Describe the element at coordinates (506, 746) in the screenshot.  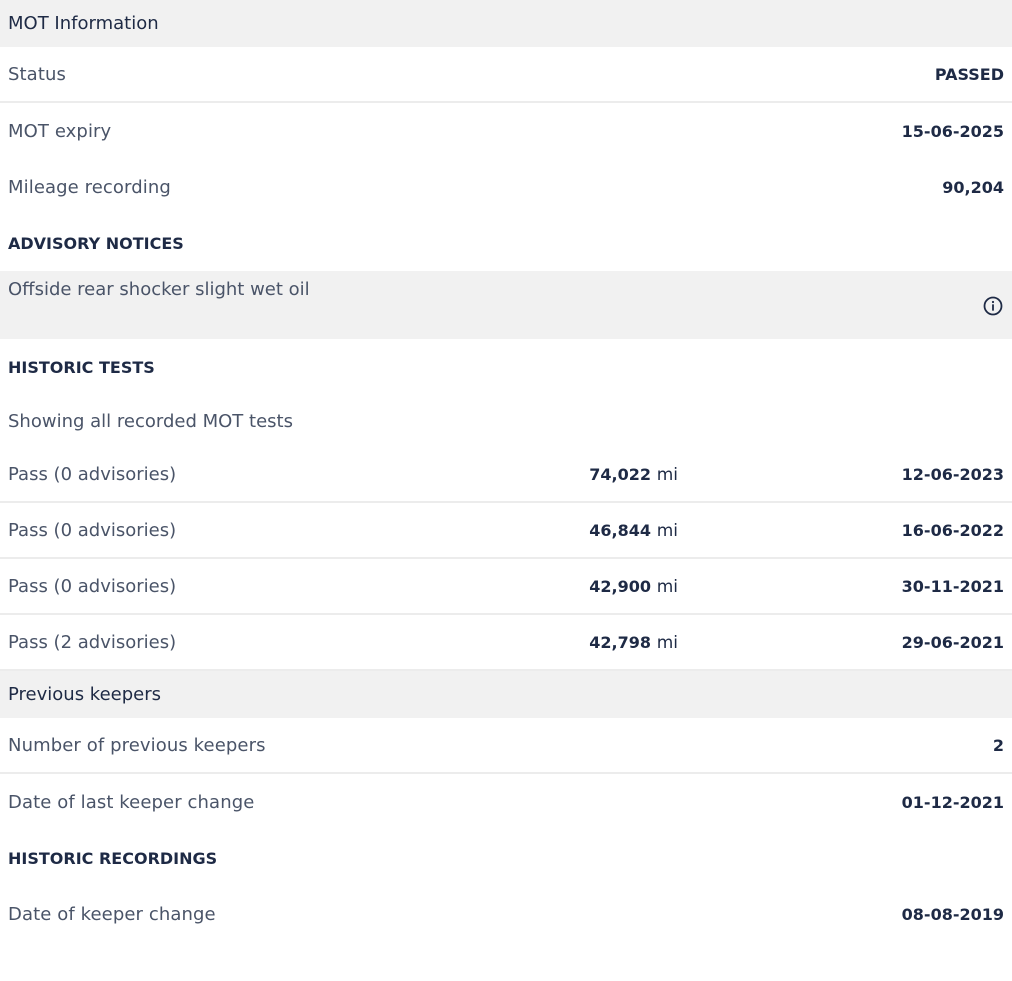
I see `previous-keepers-count-row: Number of previous keepers 2` at that location.